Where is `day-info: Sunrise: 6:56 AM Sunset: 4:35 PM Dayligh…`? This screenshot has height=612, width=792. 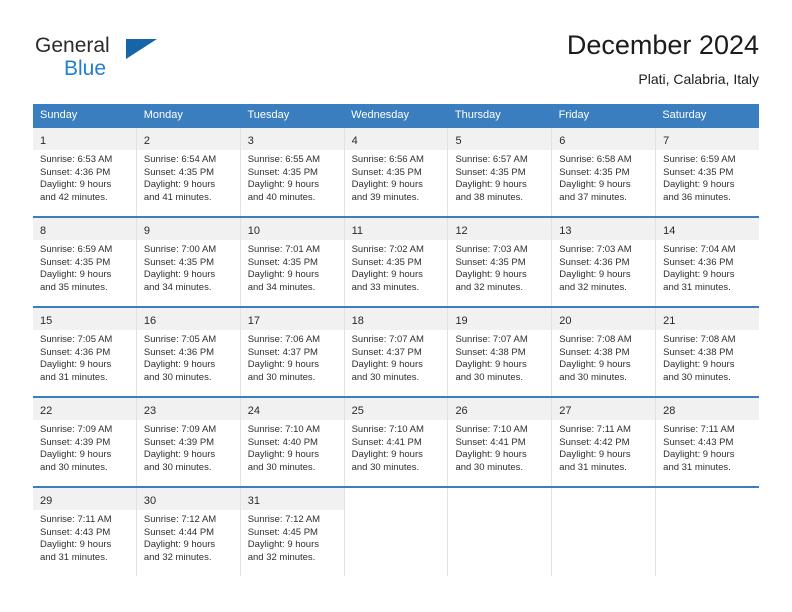
day-info: Sunrise: 6:56 AM Sunset: 4:35 PM Dayligh… is located at coordinates (396, 180).